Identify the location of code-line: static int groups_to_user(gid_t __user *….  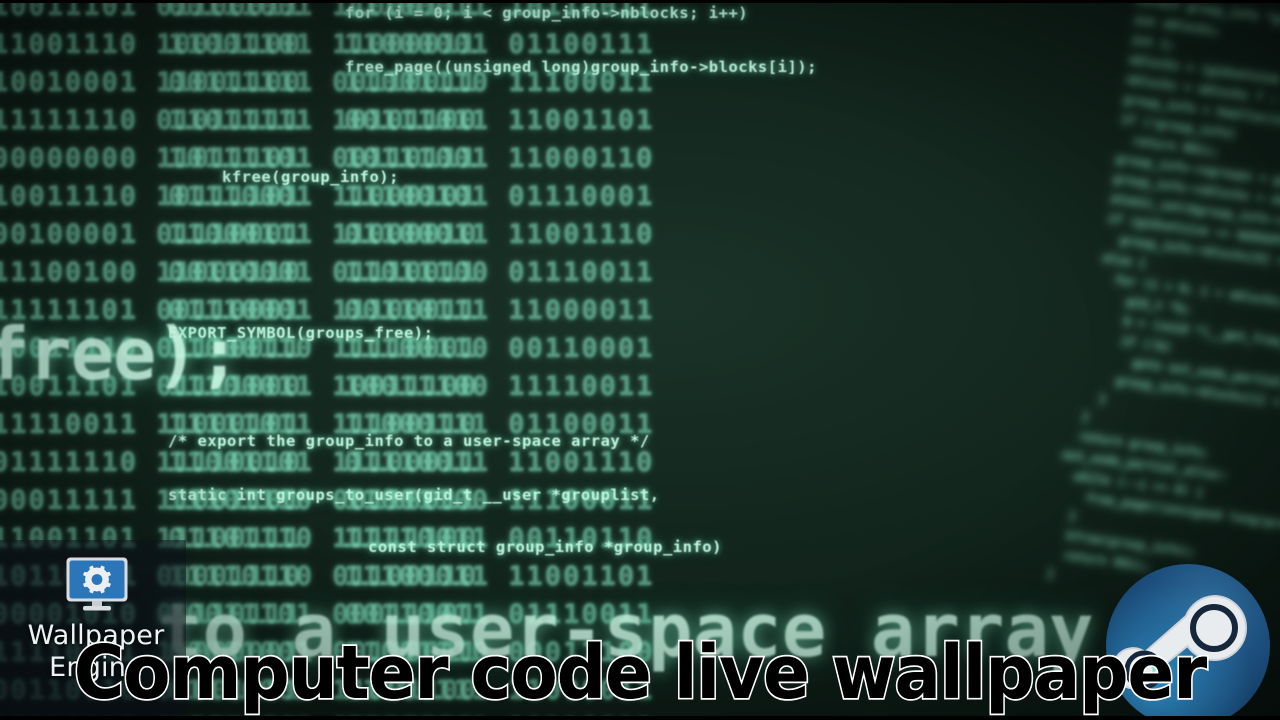
(414, 495).